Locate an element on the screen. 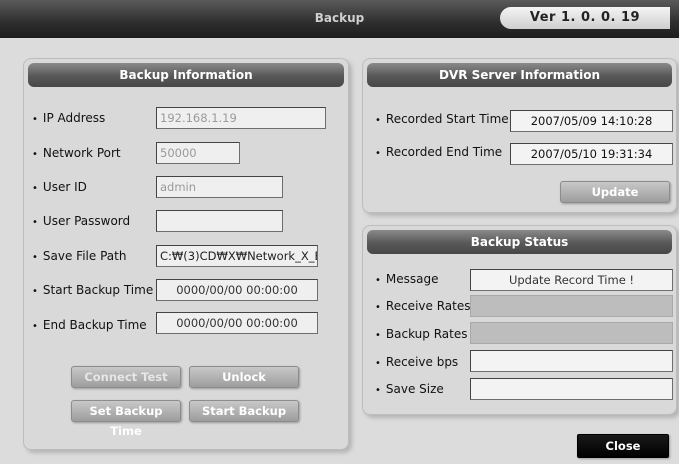 This screenshot has height=464, width=679. version-badge: Ver 1. 0. 0. 19 is located at coordinates (585, 18).